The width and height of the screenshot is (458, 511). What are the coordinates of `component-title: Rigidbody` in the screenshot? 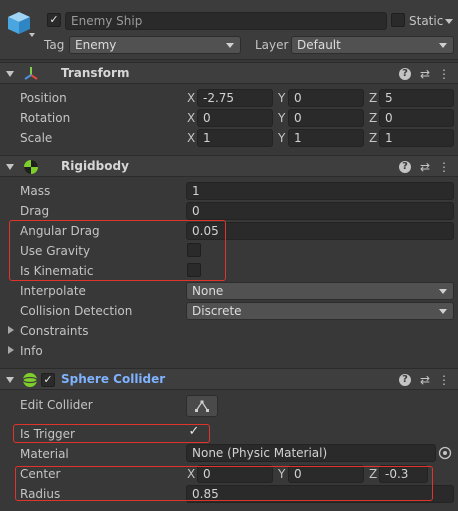 It's located at (95, 166).